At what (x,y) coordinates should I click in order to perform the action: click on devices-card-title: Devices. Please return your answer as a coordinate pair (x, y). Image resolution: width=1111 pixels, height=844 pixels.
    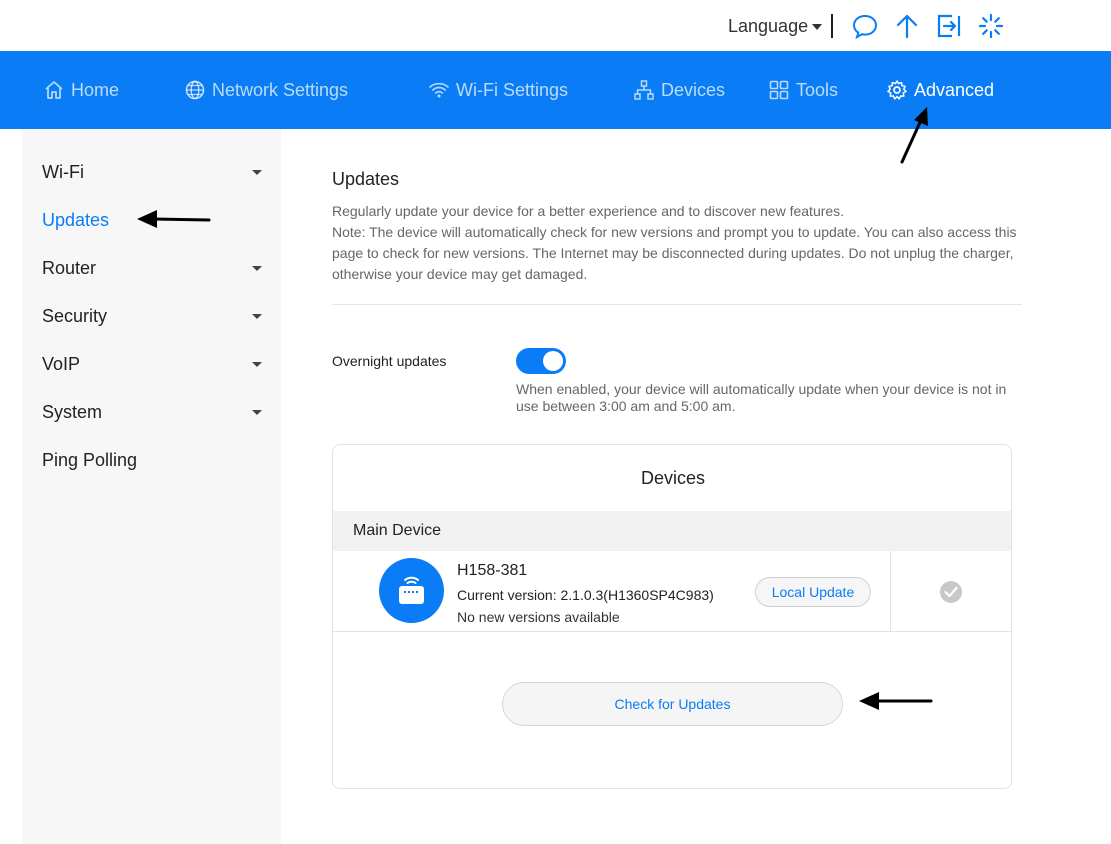
    Looking at the image, I should click on (673, 478).